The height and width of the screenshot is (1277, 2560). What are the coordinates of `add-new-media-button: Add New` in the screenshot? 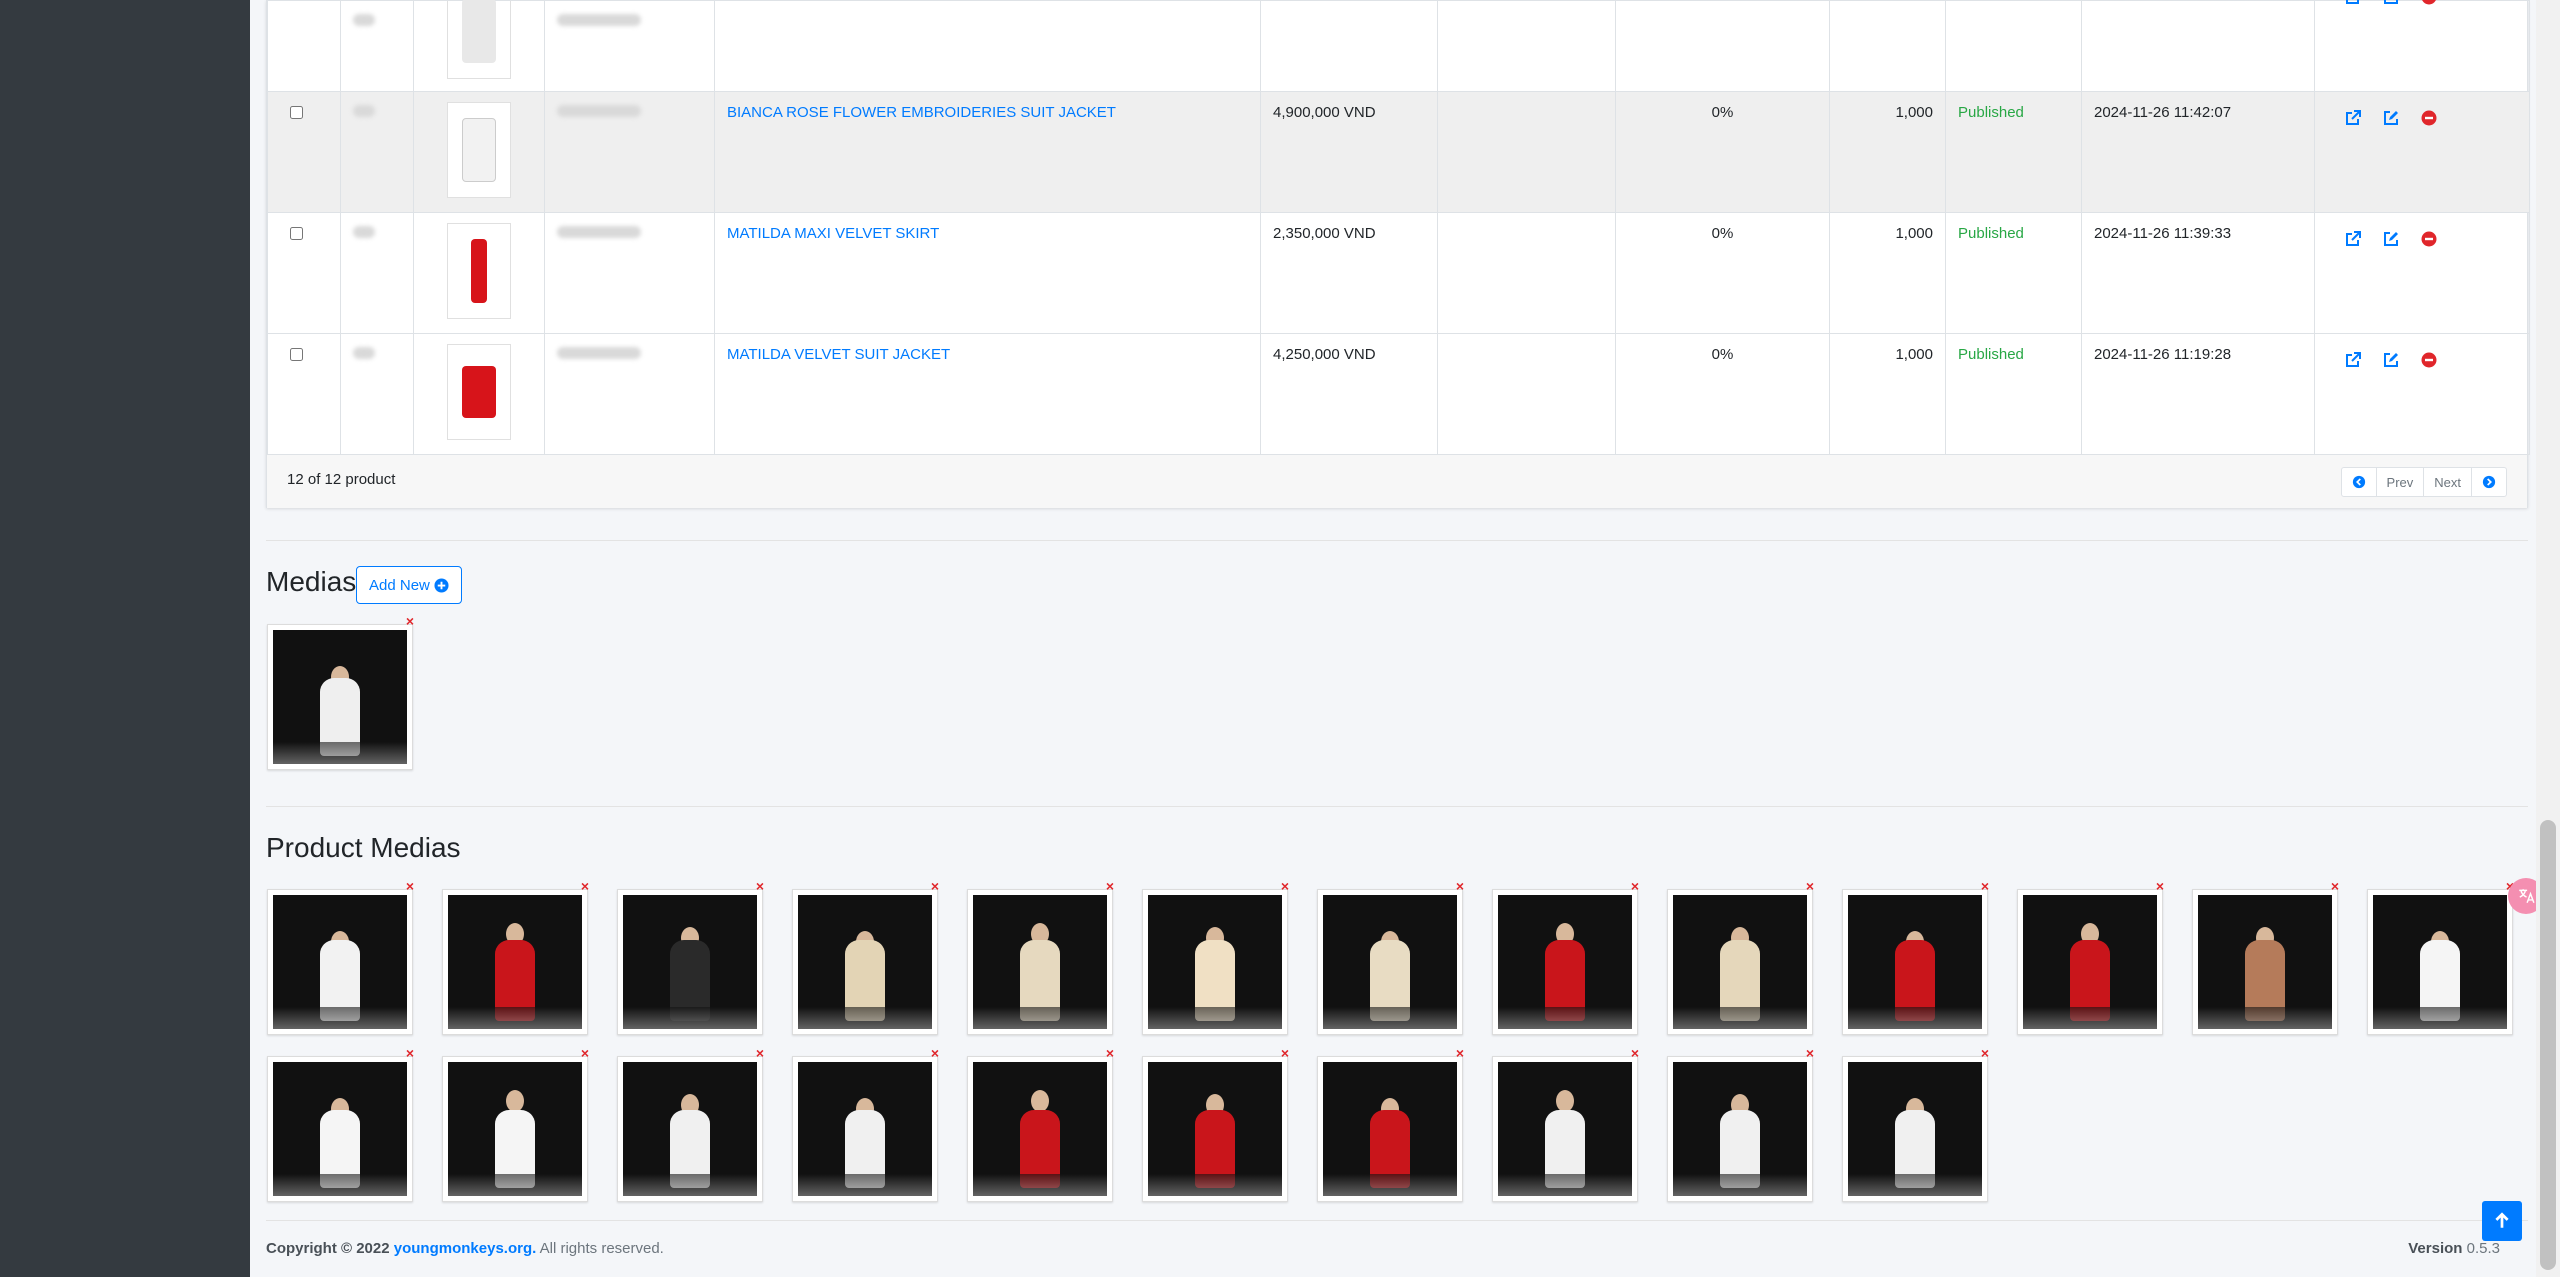 It's located at (409, 585).